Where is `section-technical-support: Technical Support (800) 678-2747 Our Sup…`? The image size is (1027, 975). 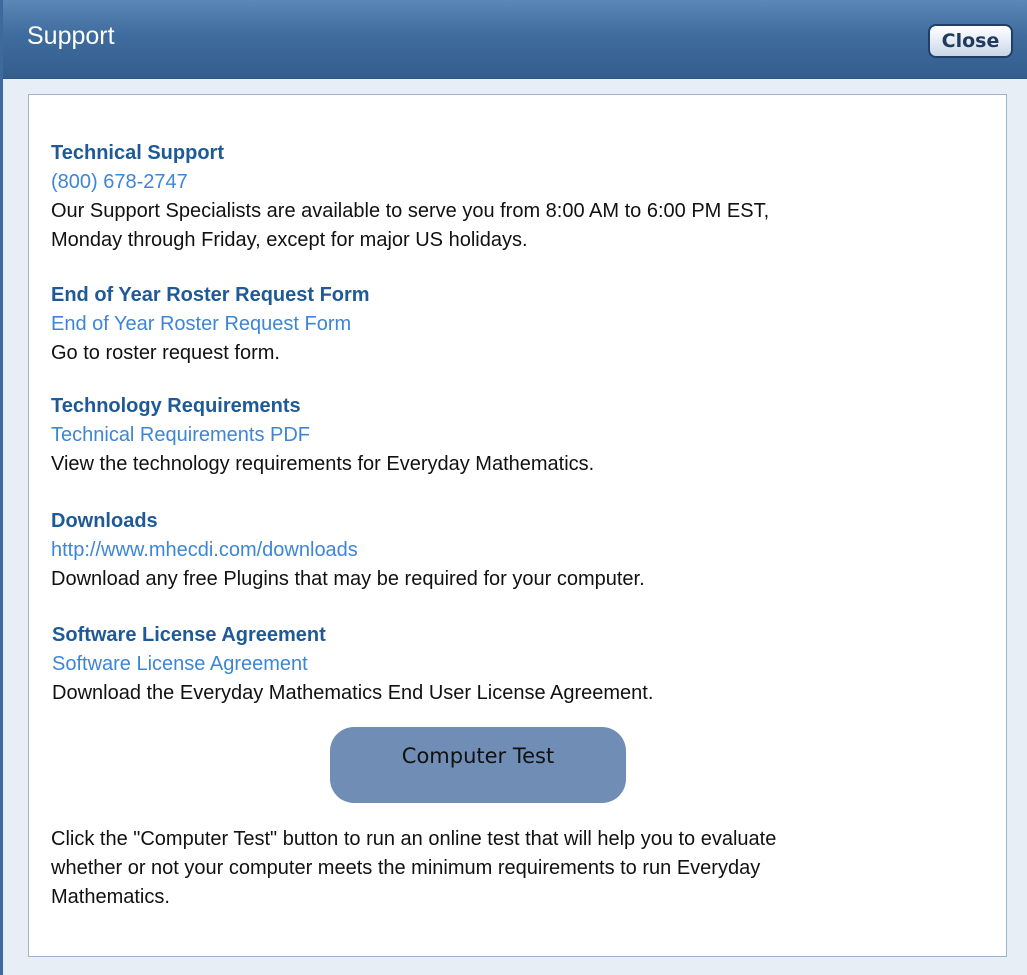 section-technical-support: Technical Support (800) 678-2747 Our Sup… is located at coordinates (410, 197).